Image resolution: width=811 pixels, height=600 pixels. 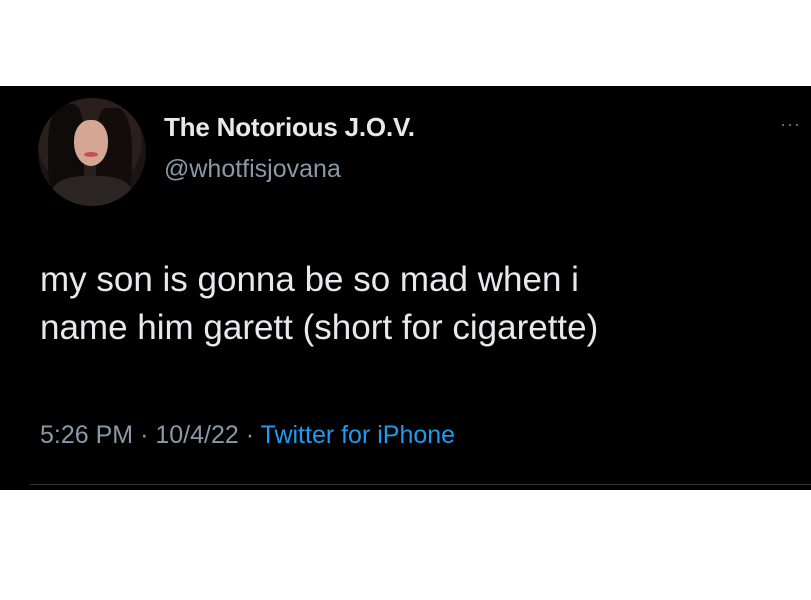 I want to click on user-handle: @whotfisjovana, so click(x=252, y=169).